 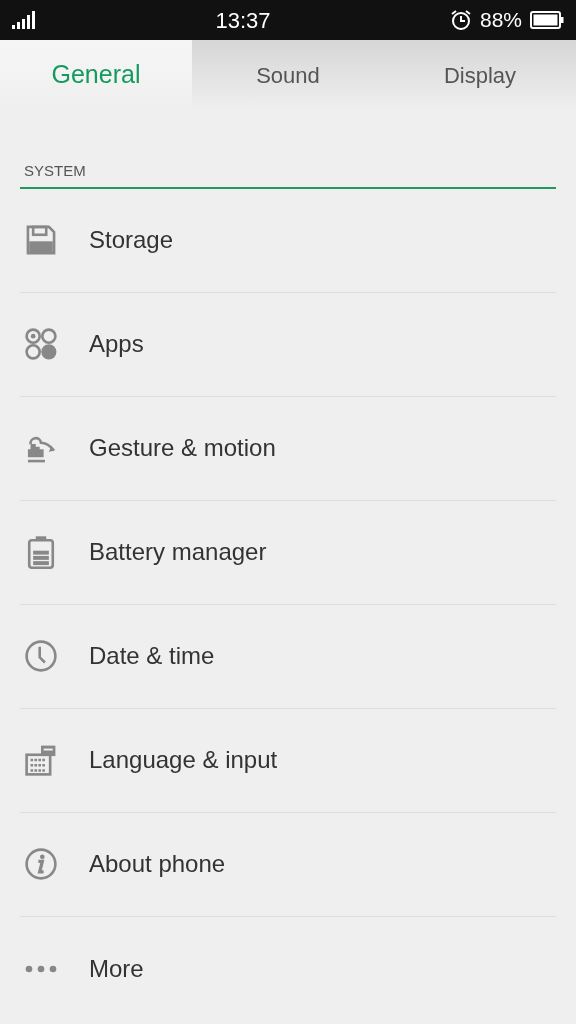 I want to click on menu-item: Storage, so click(x=131, y=240).